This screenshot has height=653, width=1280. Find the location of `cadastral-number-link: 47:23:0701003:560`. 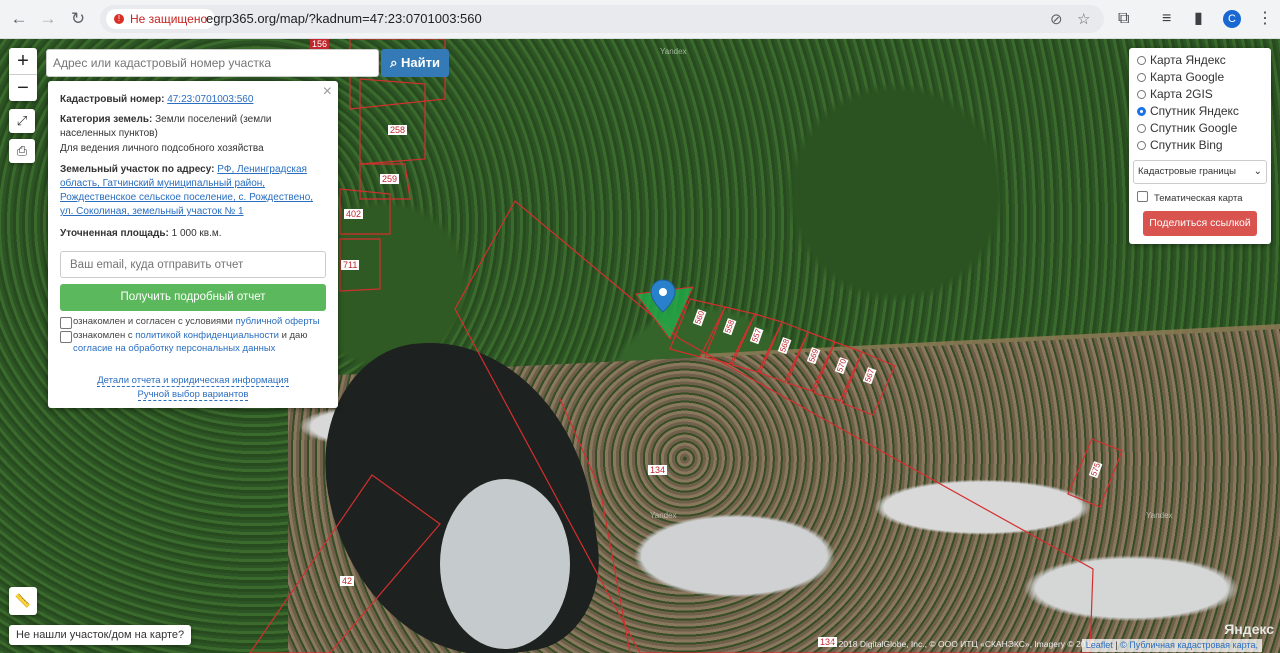

cadastral-number-link: 47:23:0701003:560 is located at coordinates (210, 99).